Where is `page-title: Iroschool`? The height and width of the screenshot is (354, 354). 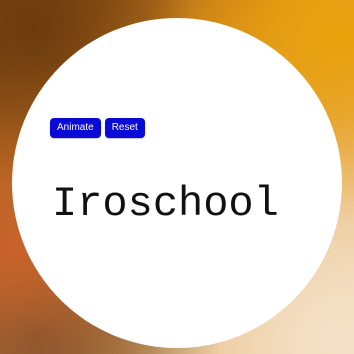
page-title: Iroschool is located at coordinates (165, 204).